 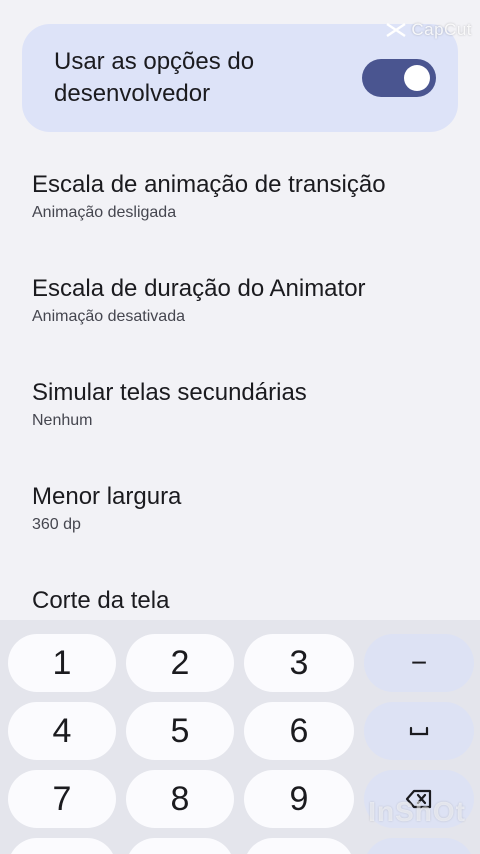 I want to click on key-partial-left, so click(x=62, y=846).